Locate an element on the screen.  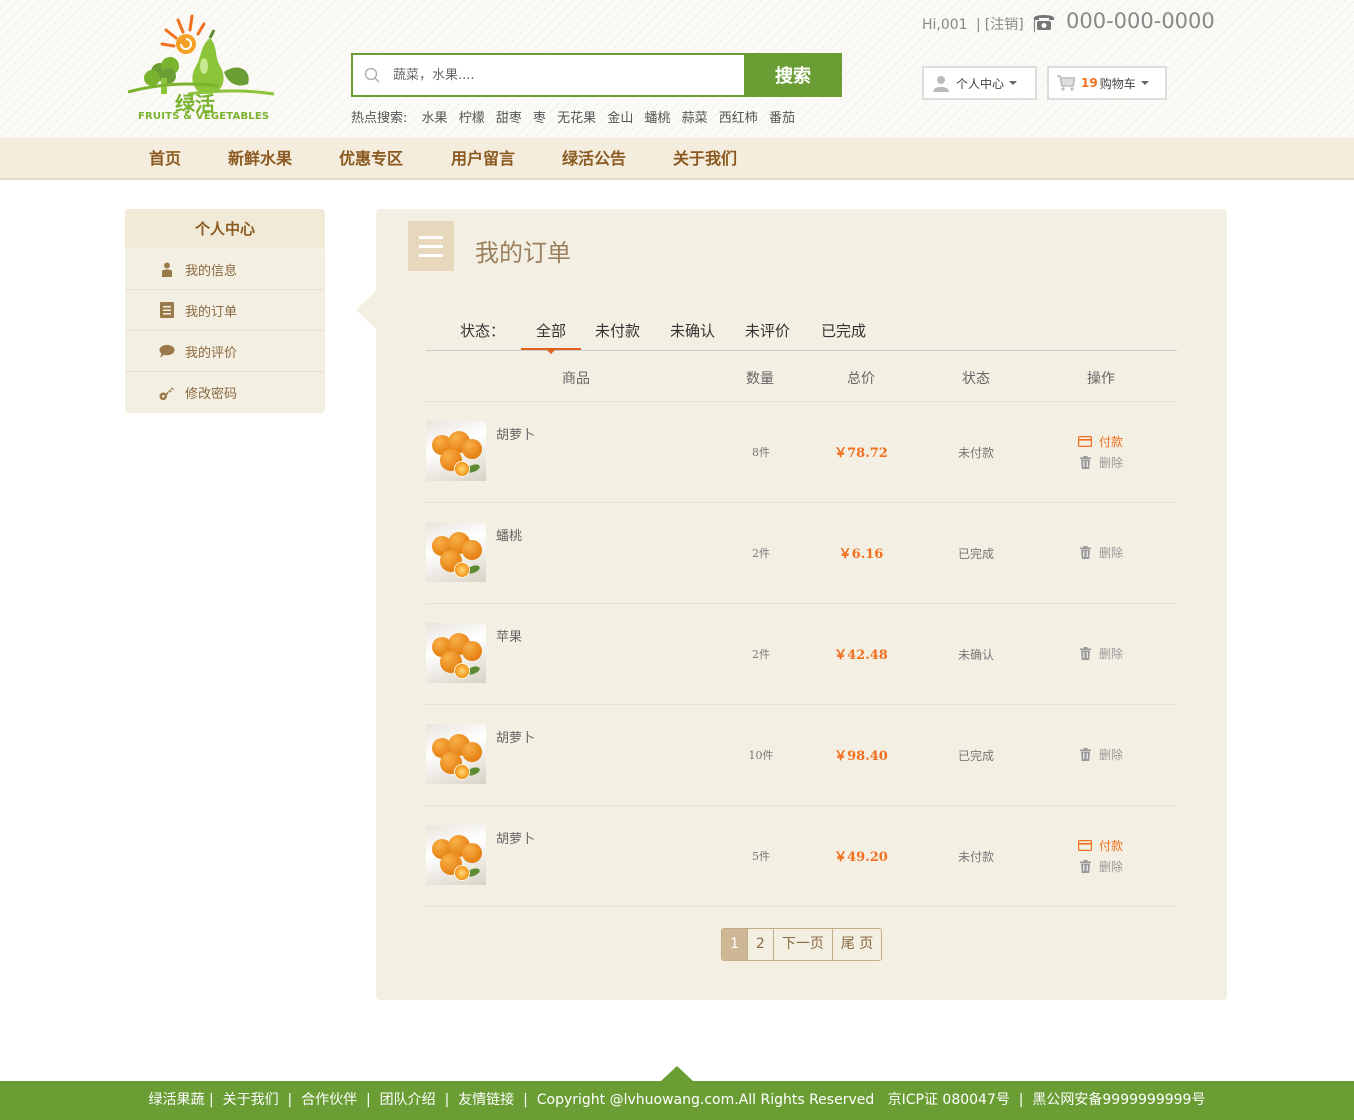
order-total: ￥78.72 is located at coordinates (861, 453).